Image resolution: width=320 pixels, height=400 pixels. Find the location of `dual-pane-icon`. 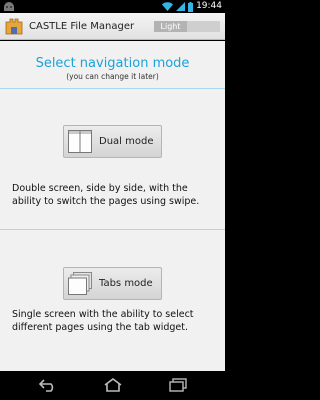

dual-pane-icon is located at coordinates (80, 141).